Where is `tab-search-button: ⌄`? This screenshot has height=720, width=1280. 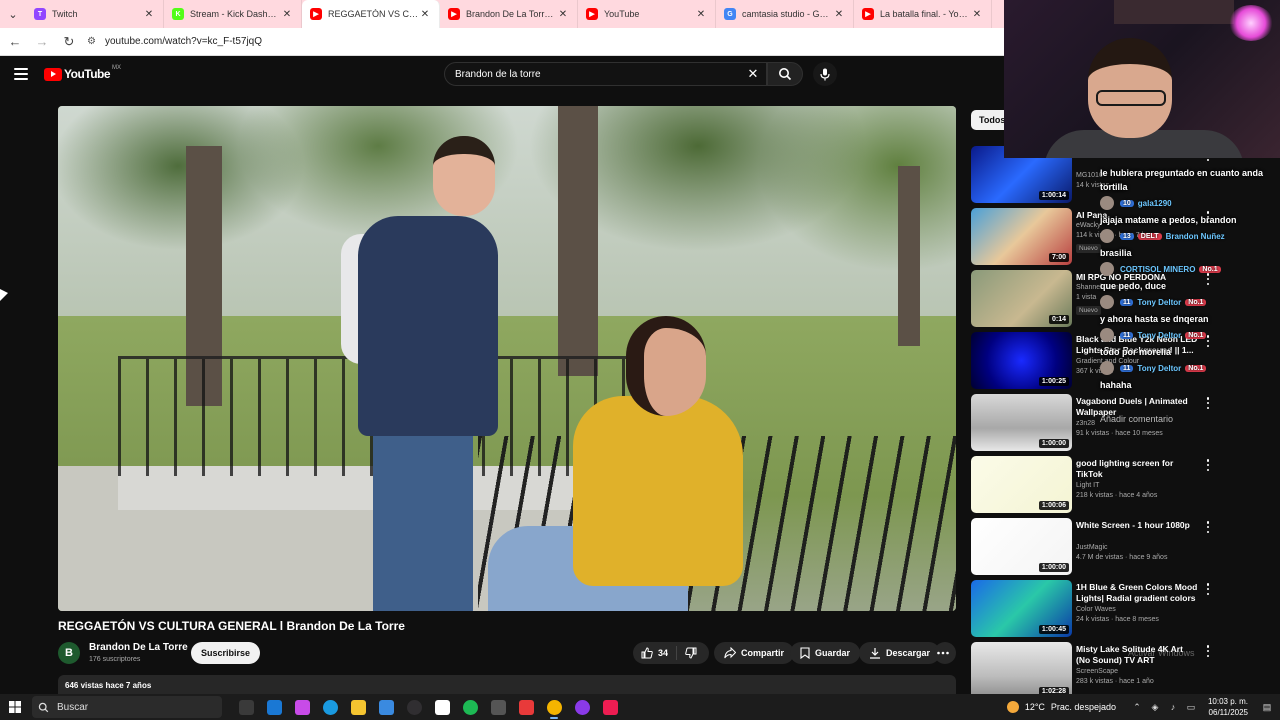 tab-search-button: ⌄ is located at coordinates (13, 14).